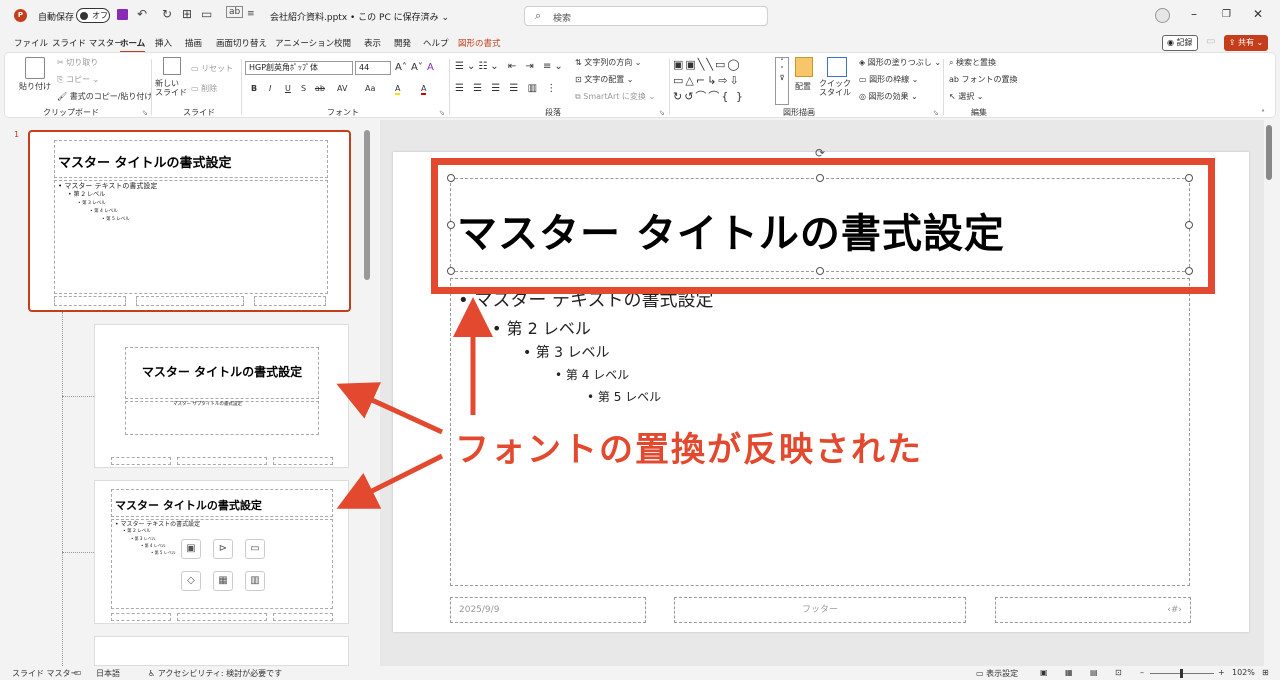 This screenshot has height=680, width=1280. Describe the element at coordinates (390, 481) in the screenshot. I see `arrow-left-bottom` at that location.